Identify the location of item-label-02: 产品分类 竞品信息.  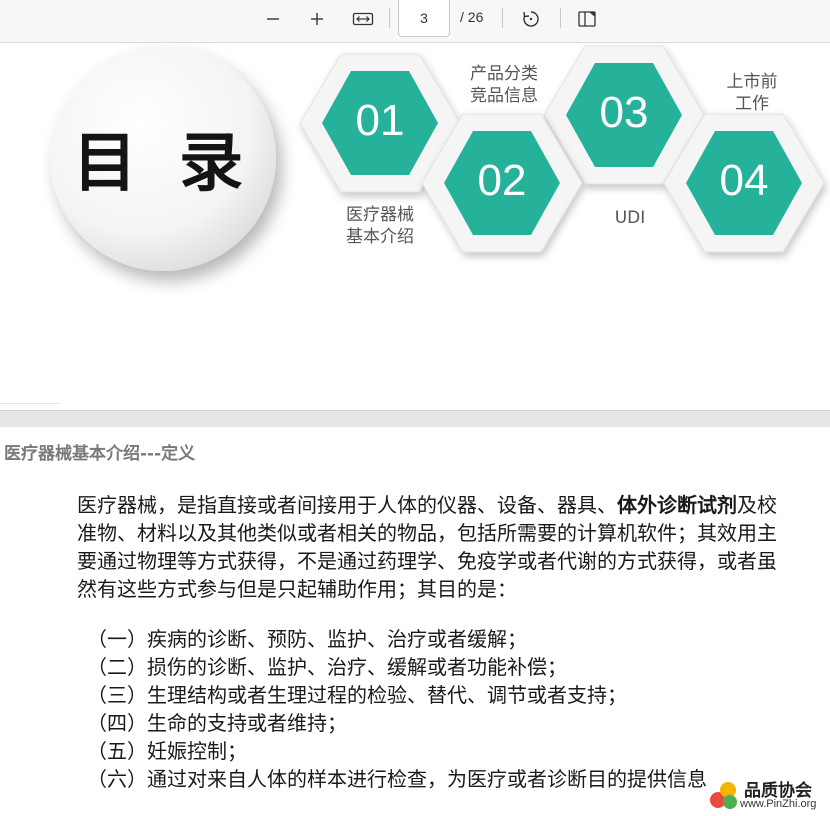
(504, 85).